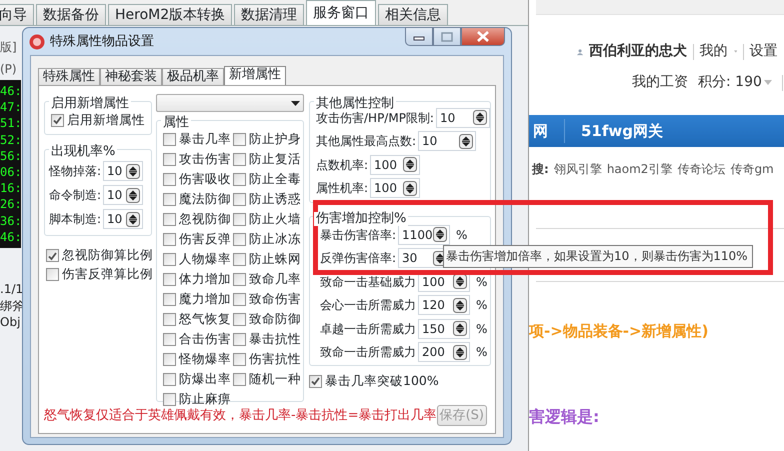 Image resolution: width=784 pixels, height=451 pixels. I want to click on field-label: 脚本制造:, so click(75, 219).